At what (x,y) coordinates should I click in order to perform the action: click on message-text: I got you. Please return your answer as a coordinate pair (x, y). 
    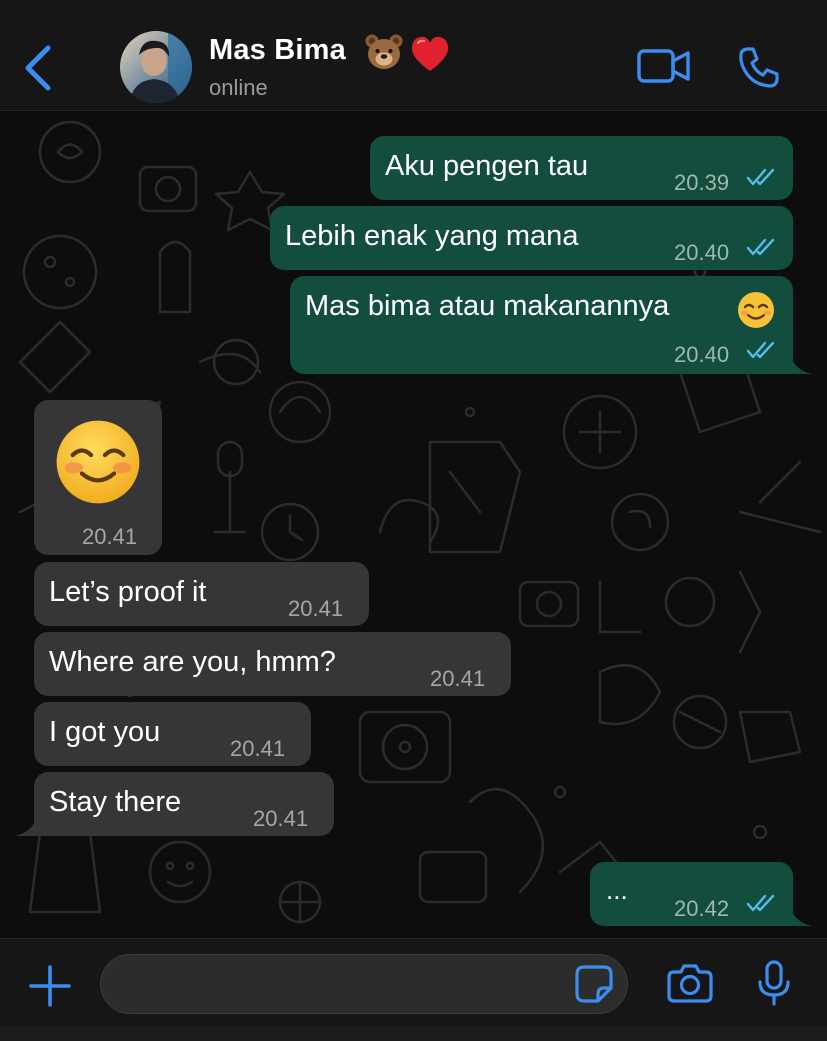
    Looking at the image, I should click on (105, 732).